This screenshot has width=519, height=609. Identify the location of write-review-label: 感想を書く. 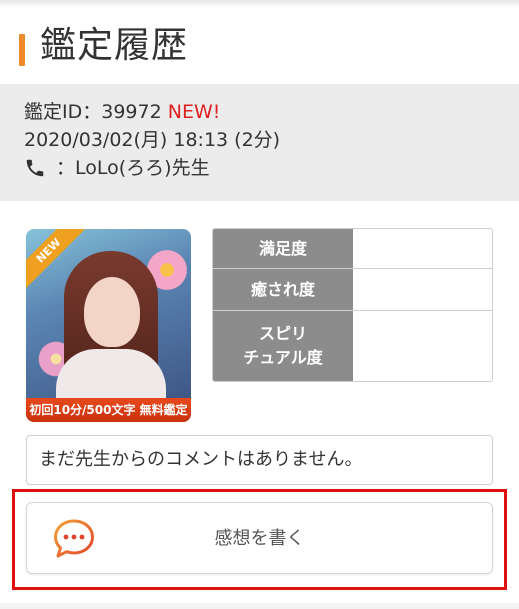
(259, 538).